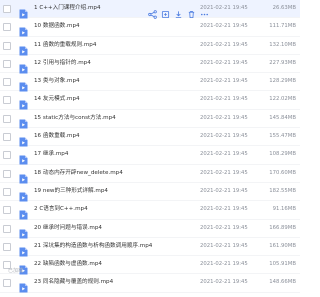 This screenshot has width=320, height=297. What do you see at coordinates (282, 26) in the screenshot?
I see `file-size: 111.71MB` at bounding box center [282, 26].